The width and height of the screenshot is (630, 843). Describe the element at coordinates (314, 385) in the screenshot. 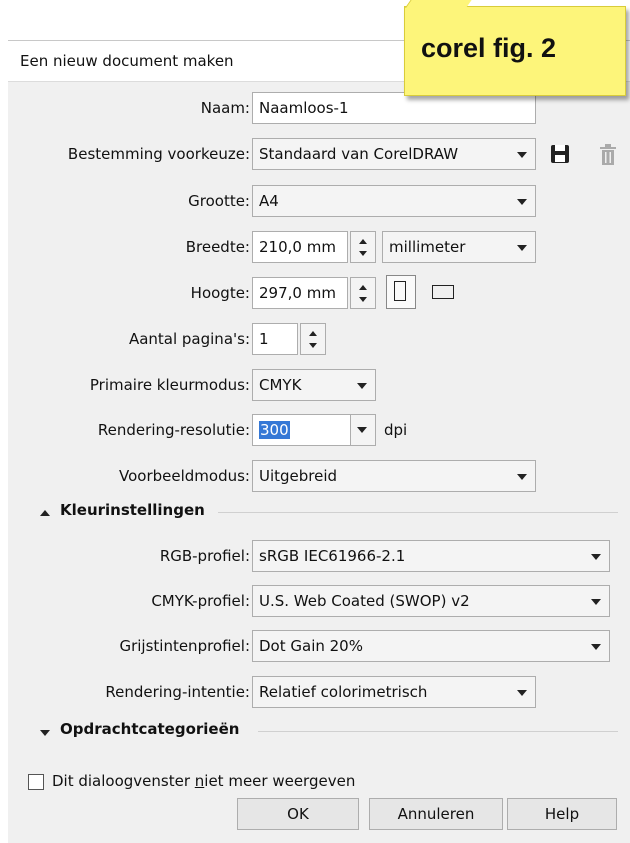

I see `kleurmodus-dropdown: CMYK` at that location.